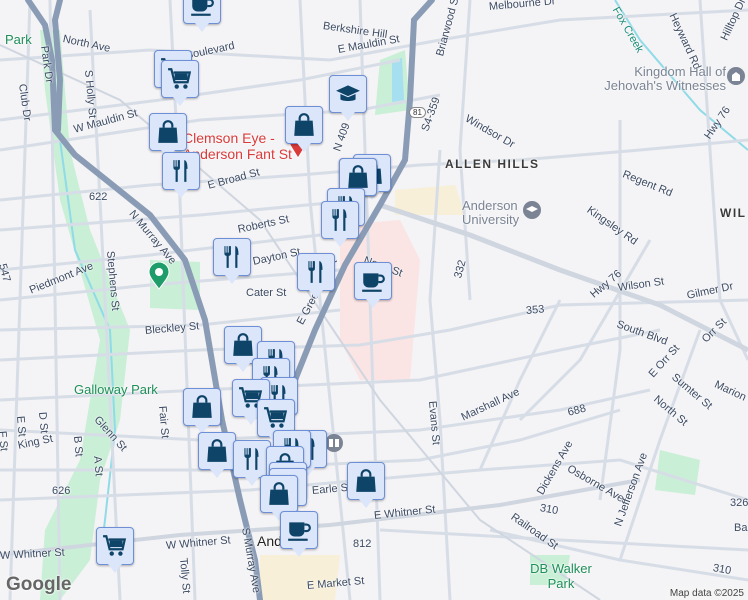  I want to click on school-icon, so click(348, 94).